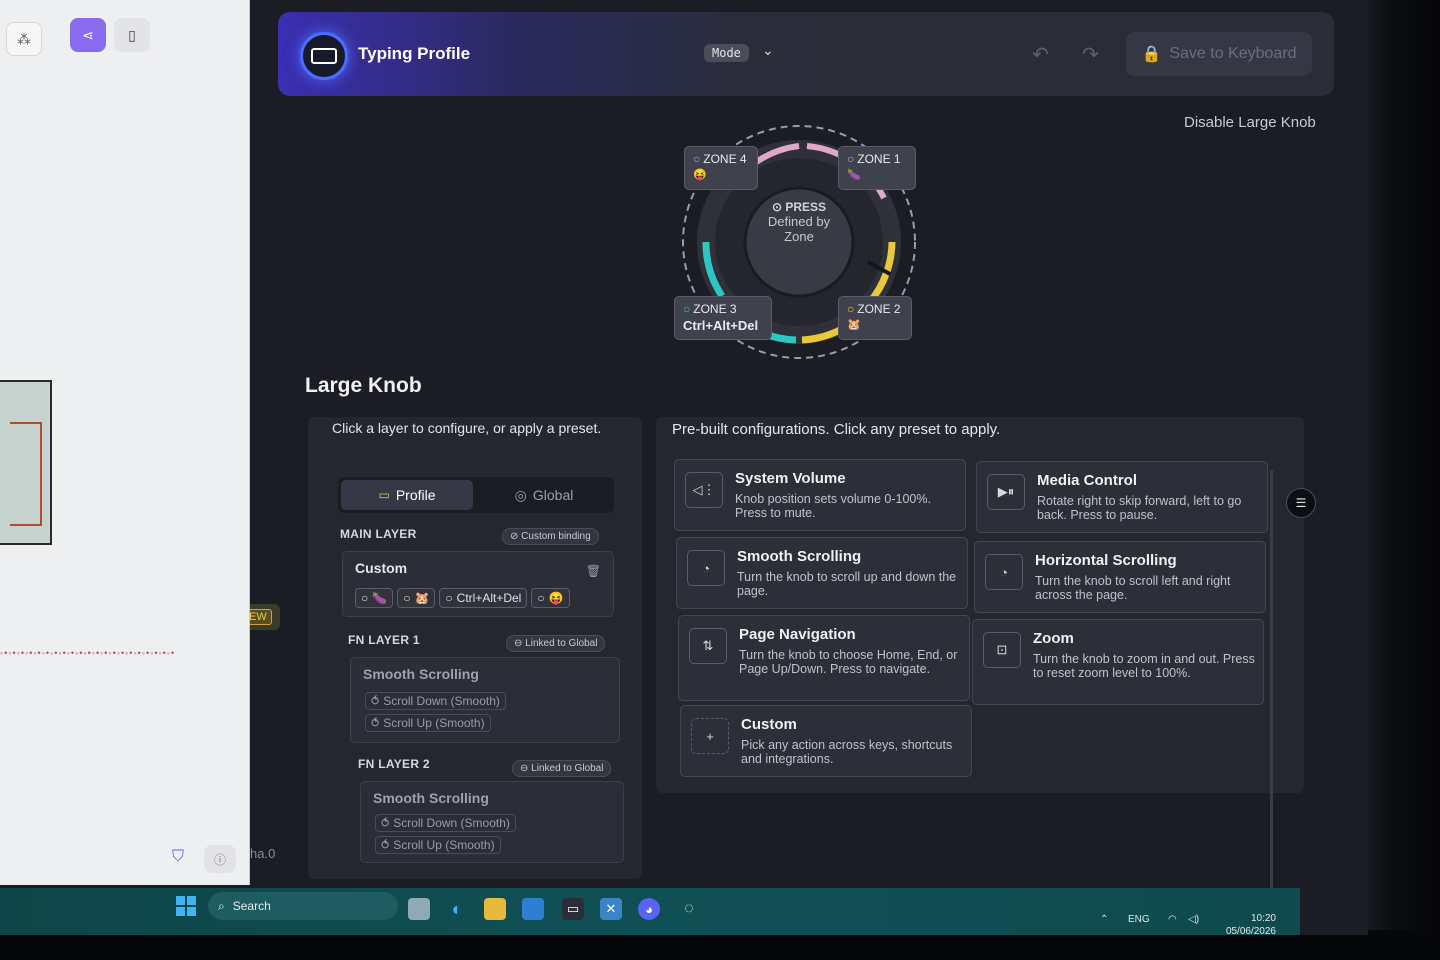 Image resolution: width=1440 pixels, height=960 pixels. What do you see at coordinates (221, 905) in the screenshot?
I see `search-icon: ⌕` at bounding box center [221, 905].